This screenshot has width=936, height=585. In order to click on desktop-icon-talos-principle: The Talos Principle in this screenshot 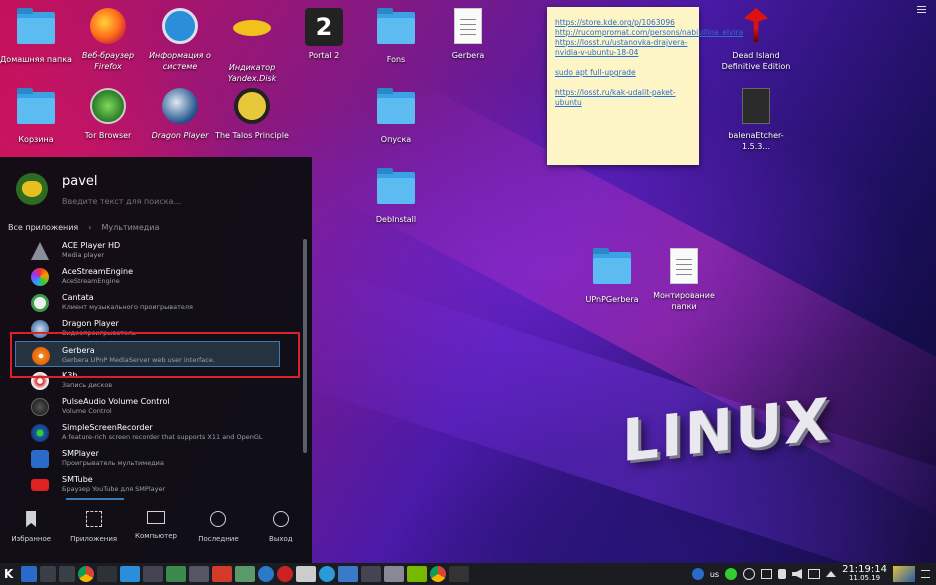, I will do `click(252, 114)`.